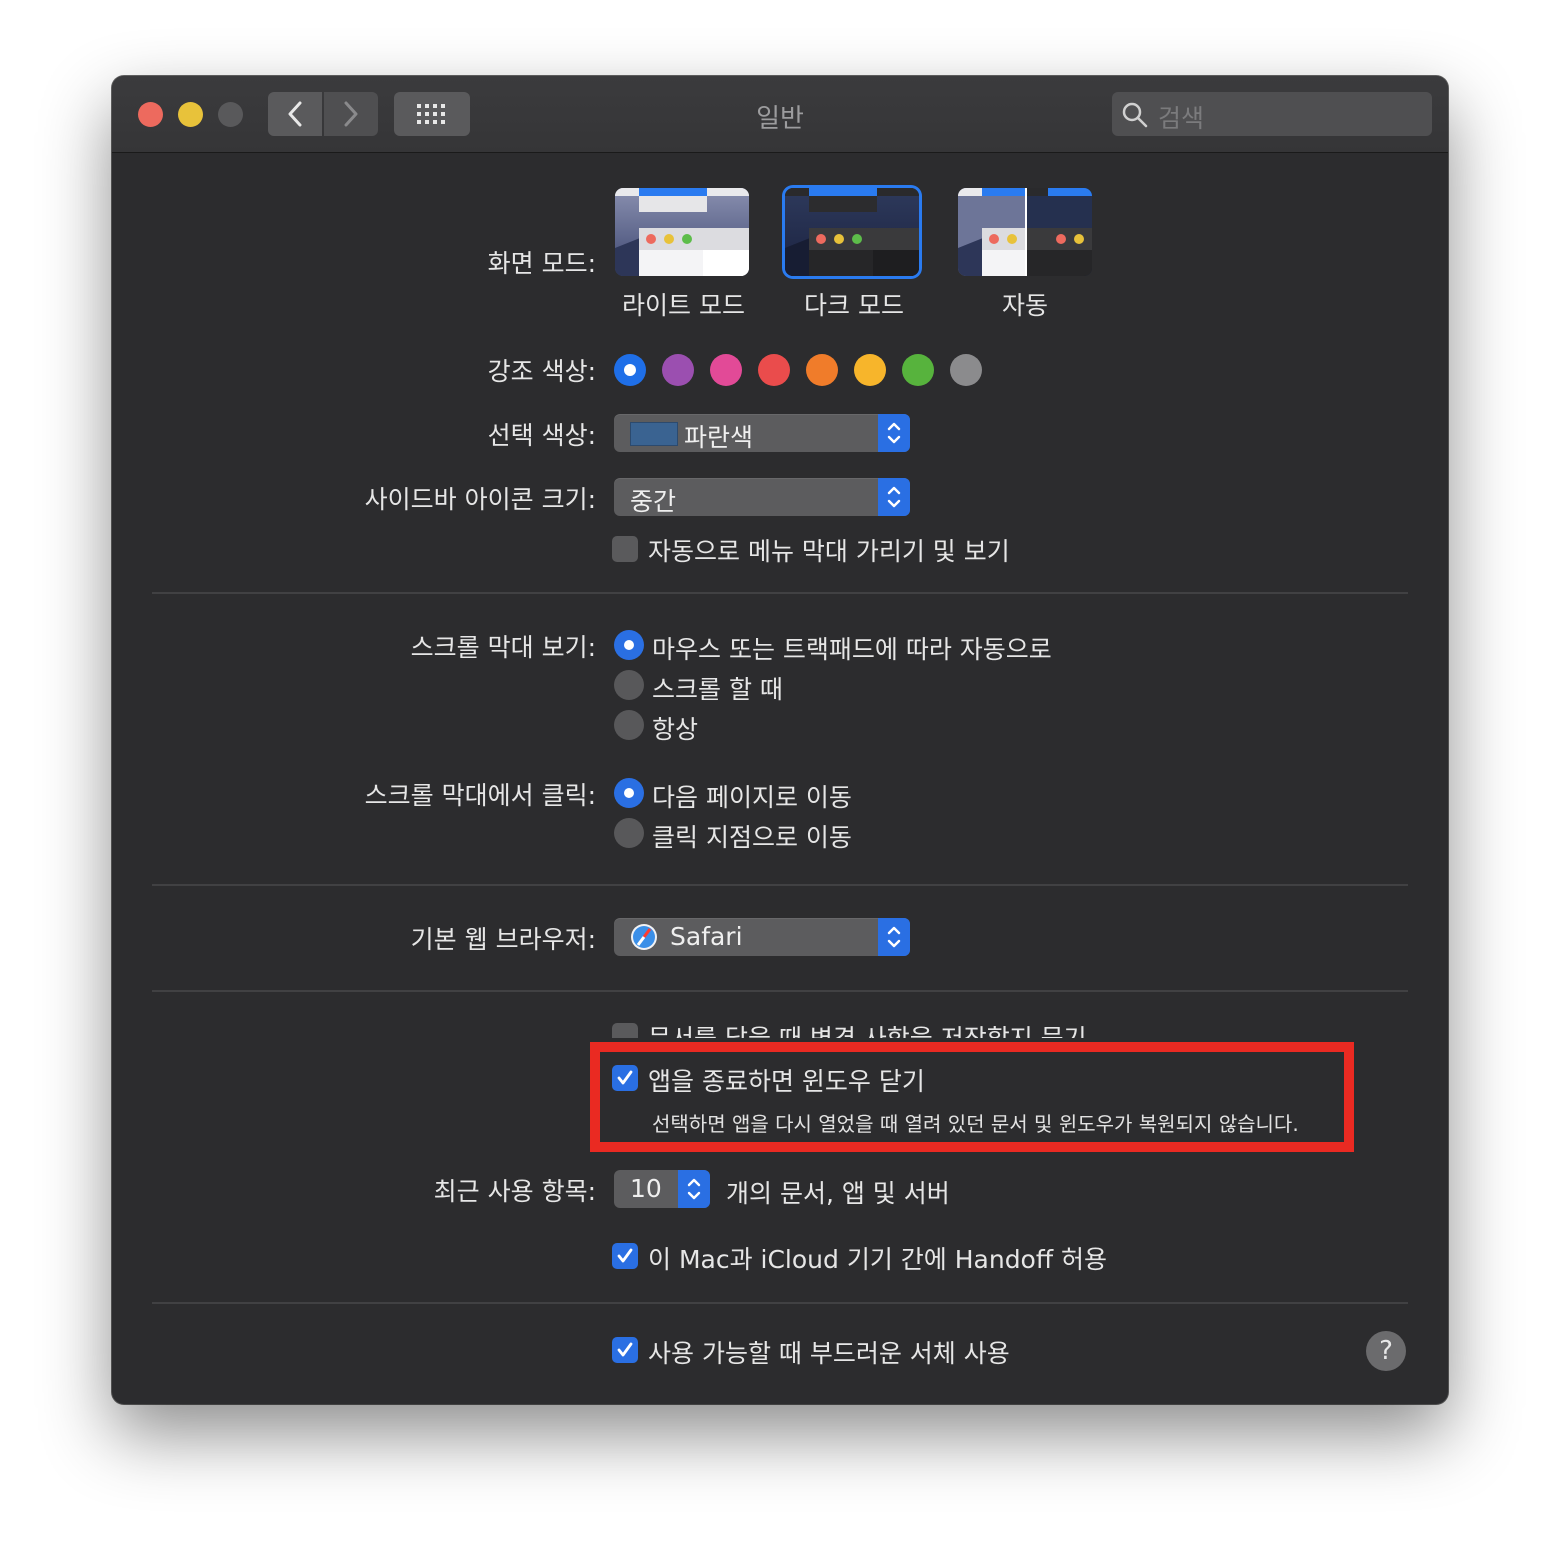 This screenshot has height=1552, width=1560. I want to click on search-field: 검색, so click(1272, 114).